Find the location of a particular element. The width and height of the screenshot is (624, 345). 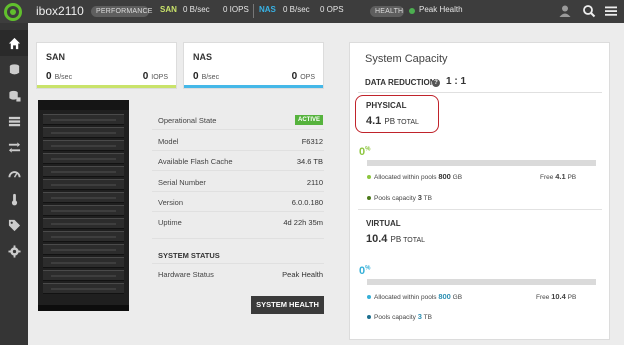

pools-icon is located at coordinates (14, 95).